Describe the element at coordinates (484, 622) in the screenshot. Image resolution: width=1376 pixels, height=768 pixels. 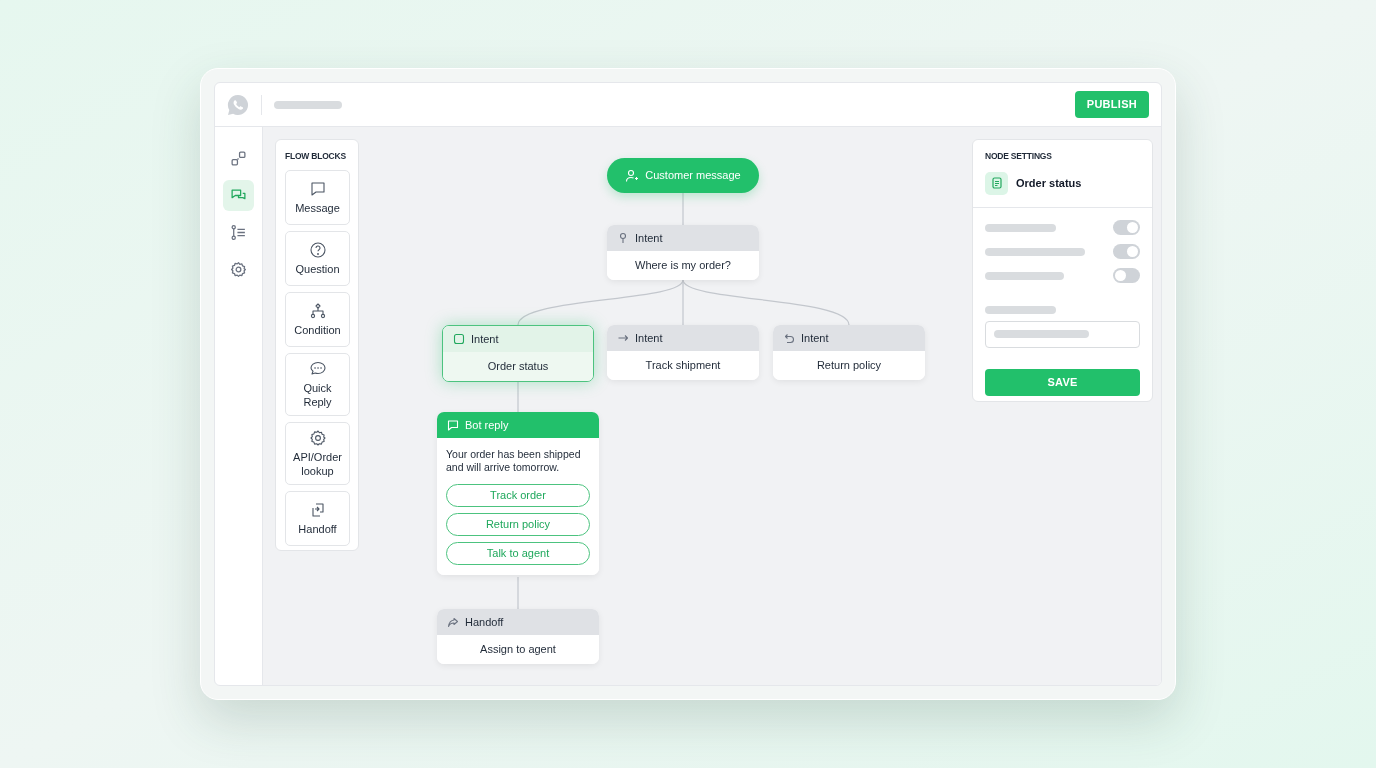
I see `node-title: Handoff` at that location.